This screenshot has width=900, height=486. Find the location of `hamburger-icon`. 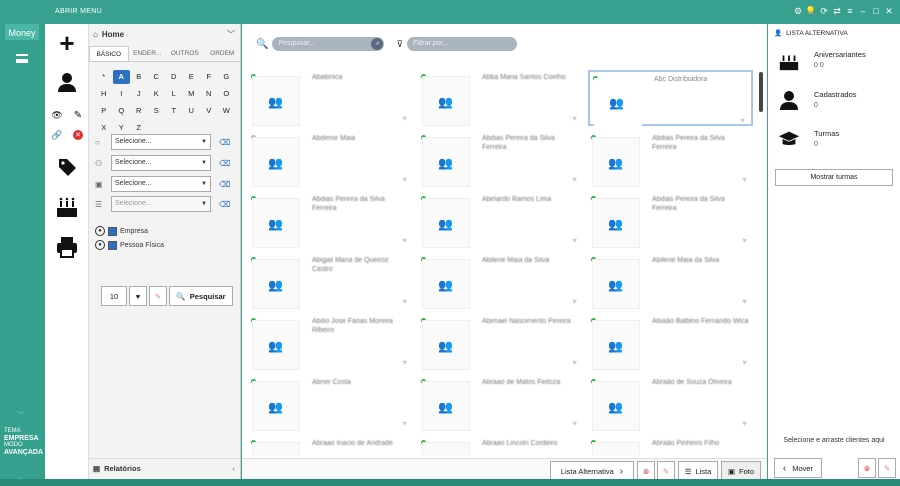

hamburger-icon is located at coordinates (22, 58).